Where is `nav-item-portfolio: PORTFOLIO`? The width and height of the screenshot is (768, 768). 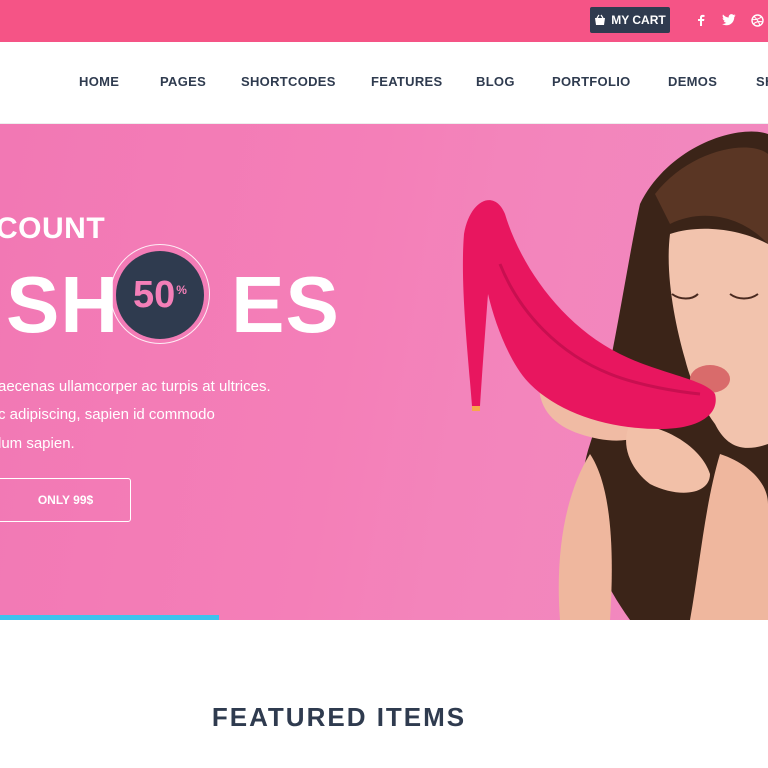 nav-item-portfolio: PORTFOLIO is located at coordinates (591, 81).